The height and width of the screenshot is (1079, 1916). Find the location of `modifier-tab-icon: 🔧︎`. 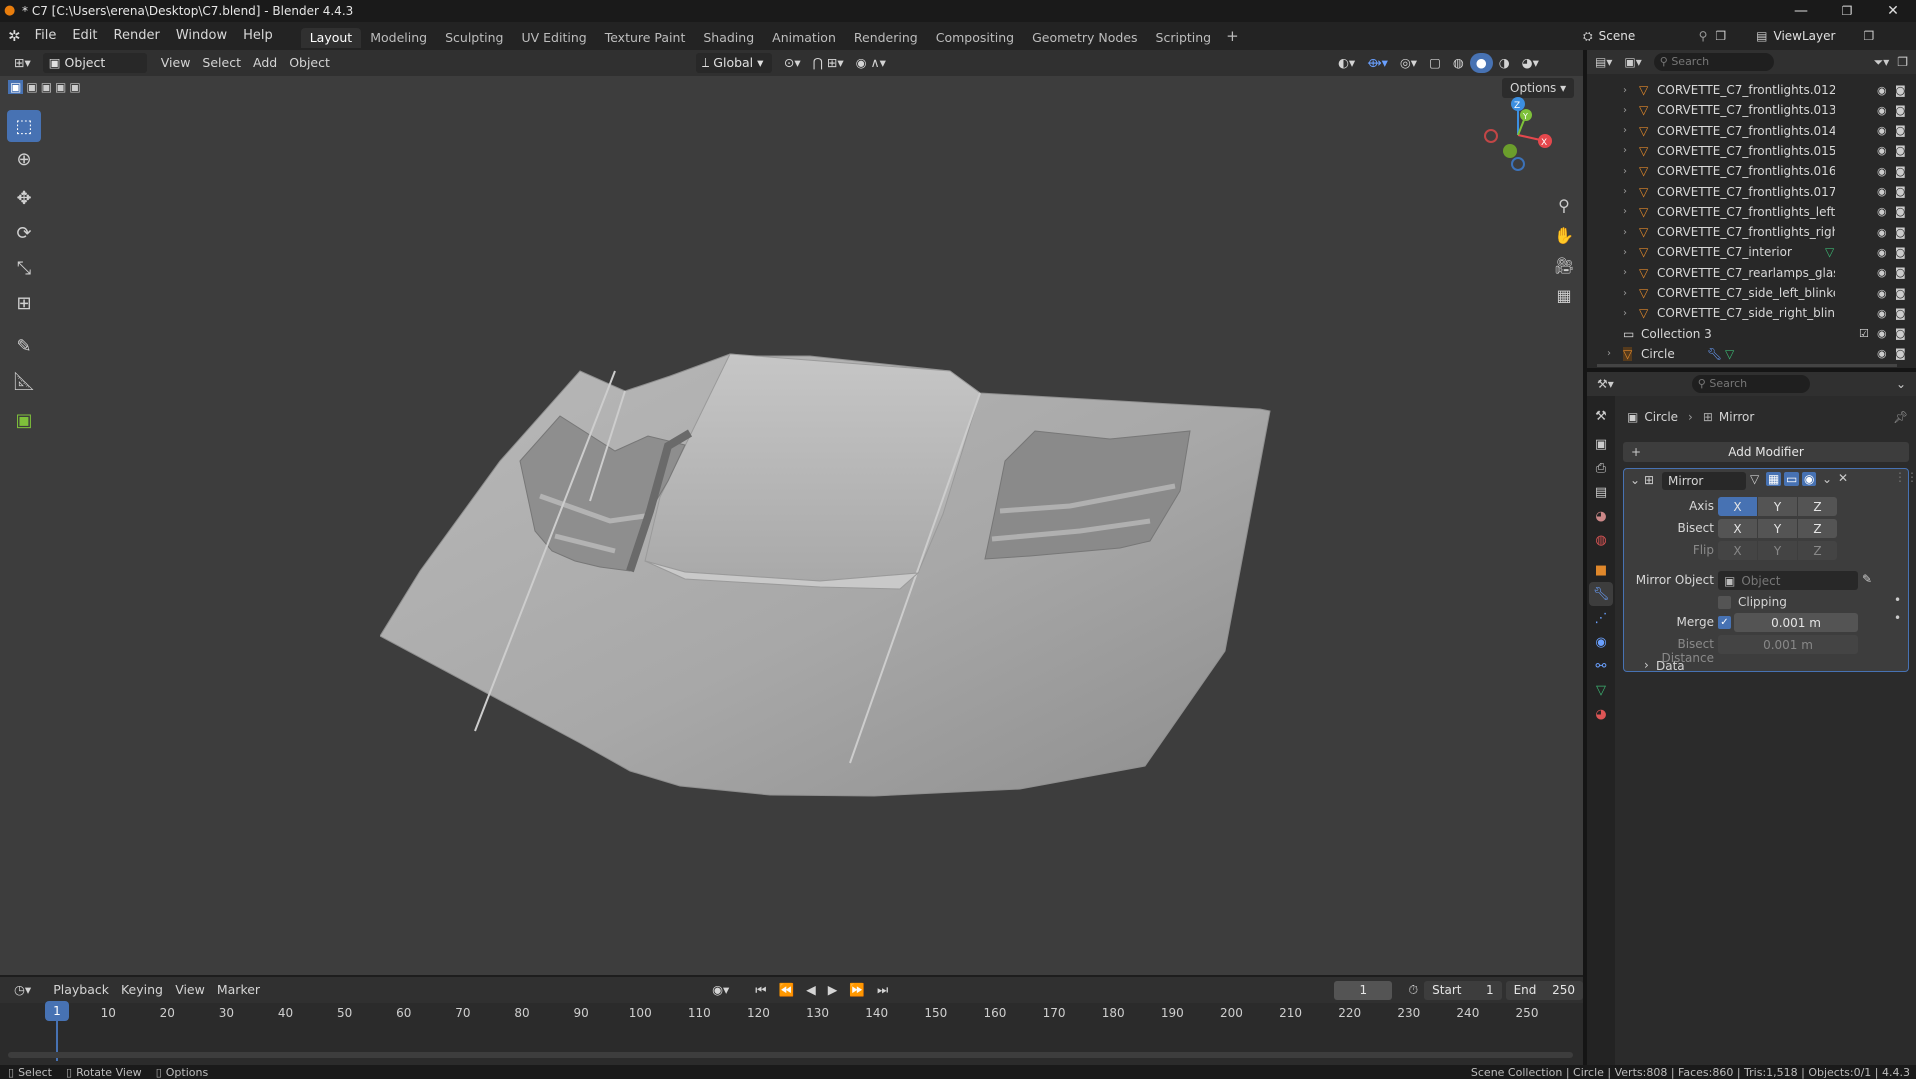

modifier-tab-icon: 🔧︎ is located at coordinates (1601, 594).